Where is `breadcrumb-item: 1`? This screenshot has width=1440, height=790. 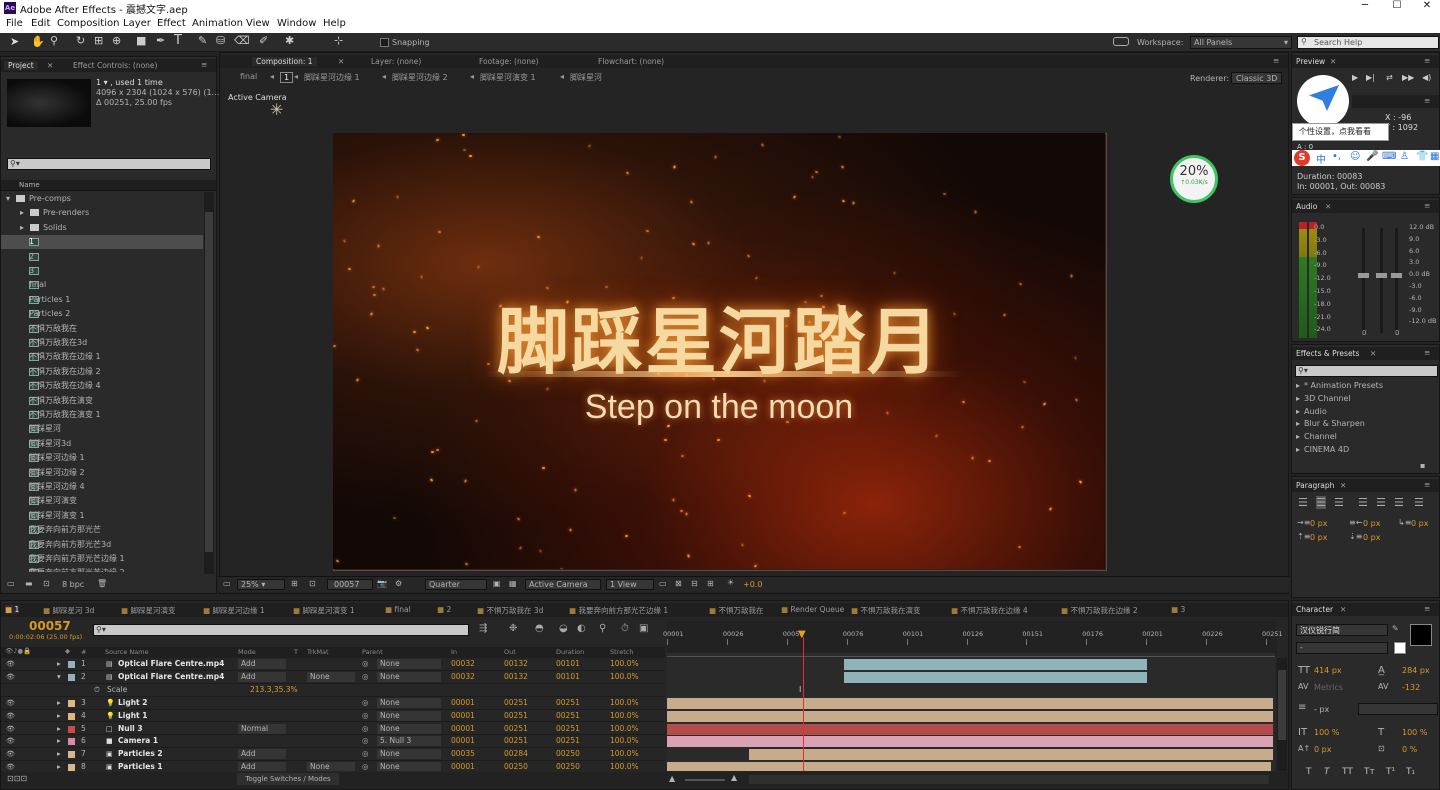
breadcrumb-item: 1 is located at coordinates (287, 77).